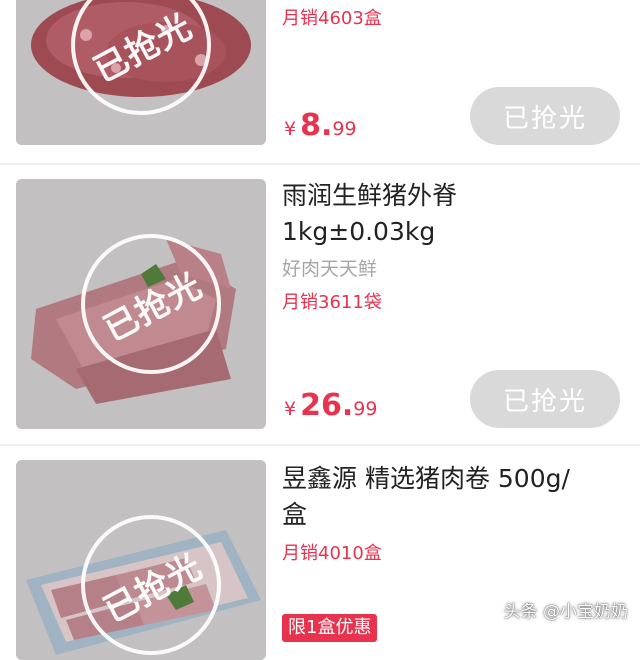  What do you see at coordinates (330, 269) in the screenshot?
I see `product-subtitle: 好肉天天鲜` at bounding box center [330, 269].